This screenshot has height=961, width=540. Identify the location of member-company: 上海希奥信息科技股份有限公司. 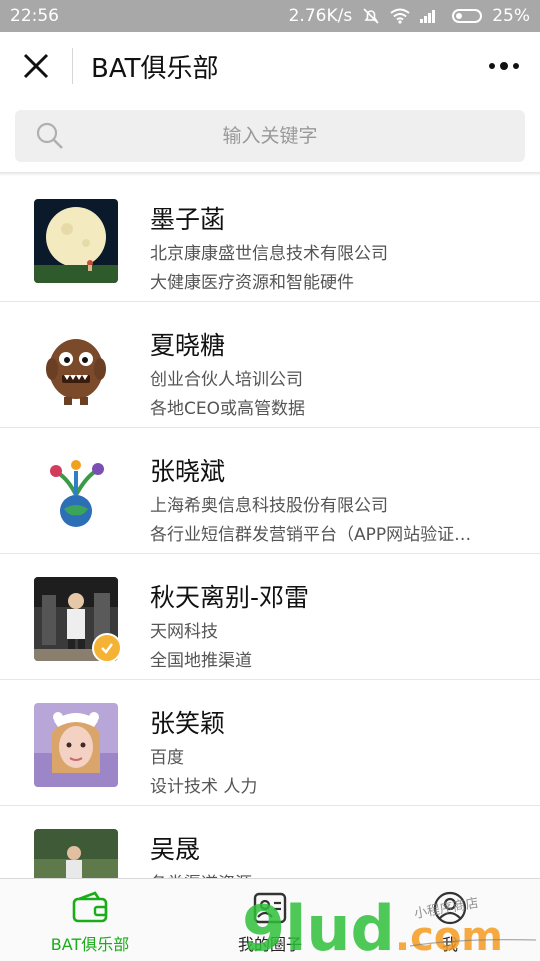
(269, 506).